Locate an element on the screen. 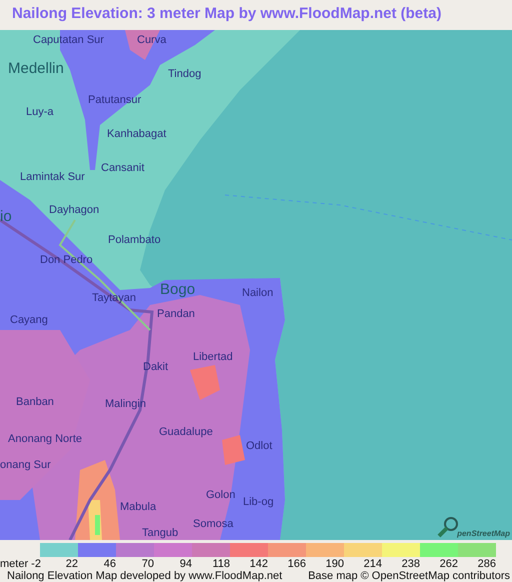 The image size is (512, 582). place-label: Pandan is located at coordinates (176, 314).